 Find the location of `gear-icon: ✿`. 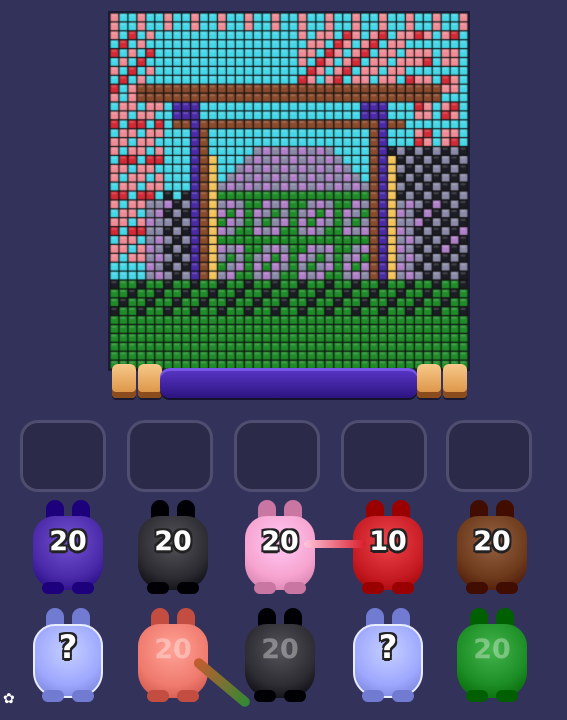

gear-icon: ✿ is located at coordinates (10, 699).